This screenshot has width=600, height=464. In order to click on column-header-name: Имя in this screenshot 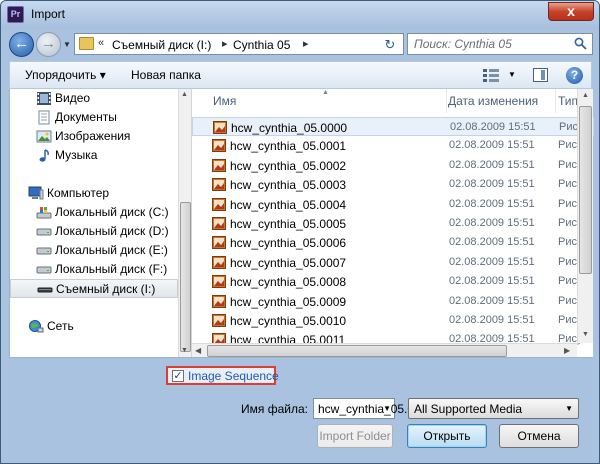, I will do `click(330, 101)`.